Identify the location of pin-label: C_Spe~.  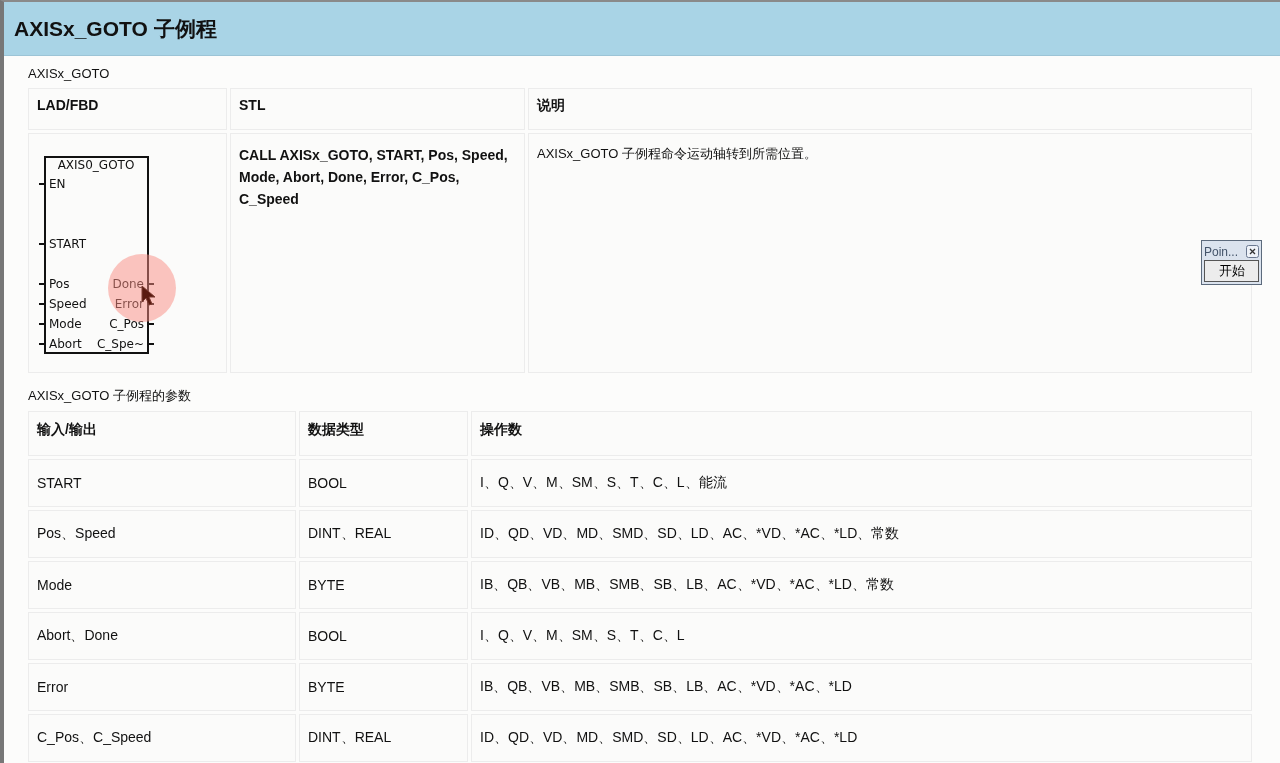
(120, 344).